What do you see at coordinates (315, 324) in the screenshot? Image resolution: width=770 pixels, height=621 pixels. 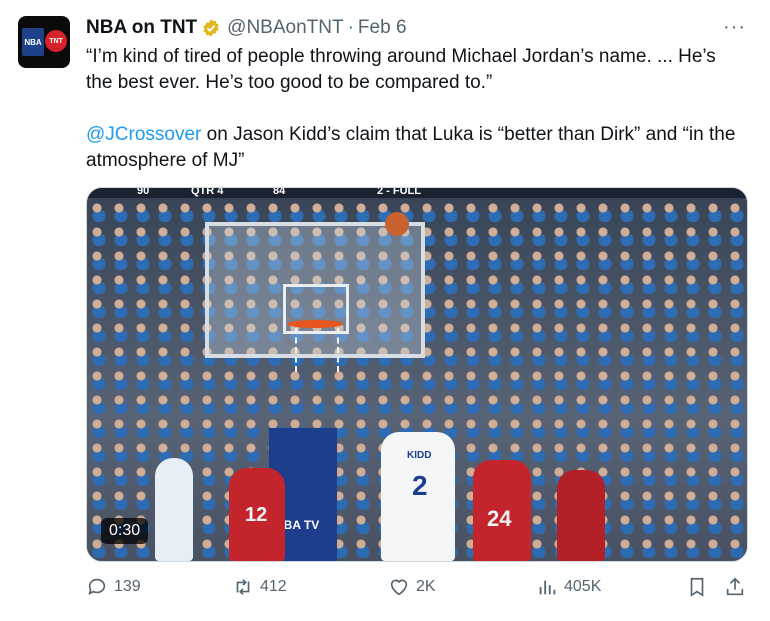 I see `rim` at bounding box center [315, 324].